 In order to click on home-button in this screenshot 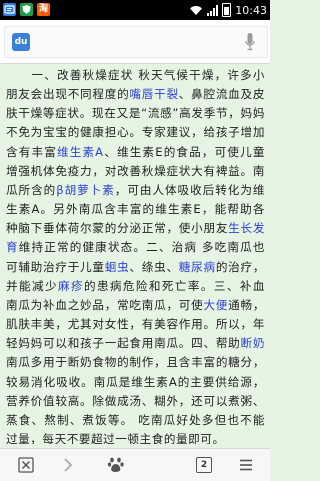, I will do `click(116, 465)`.